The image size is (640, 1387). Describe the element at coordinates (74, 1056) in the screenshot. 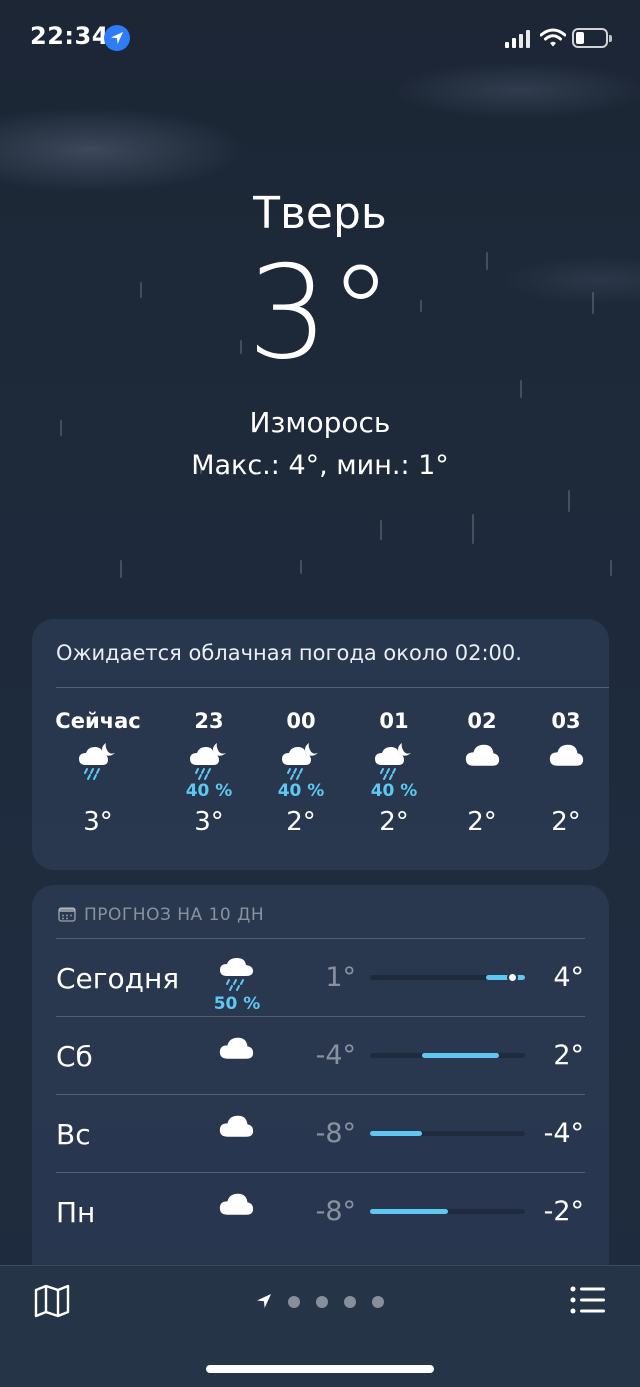

I see `day-name: Сб` at that location.